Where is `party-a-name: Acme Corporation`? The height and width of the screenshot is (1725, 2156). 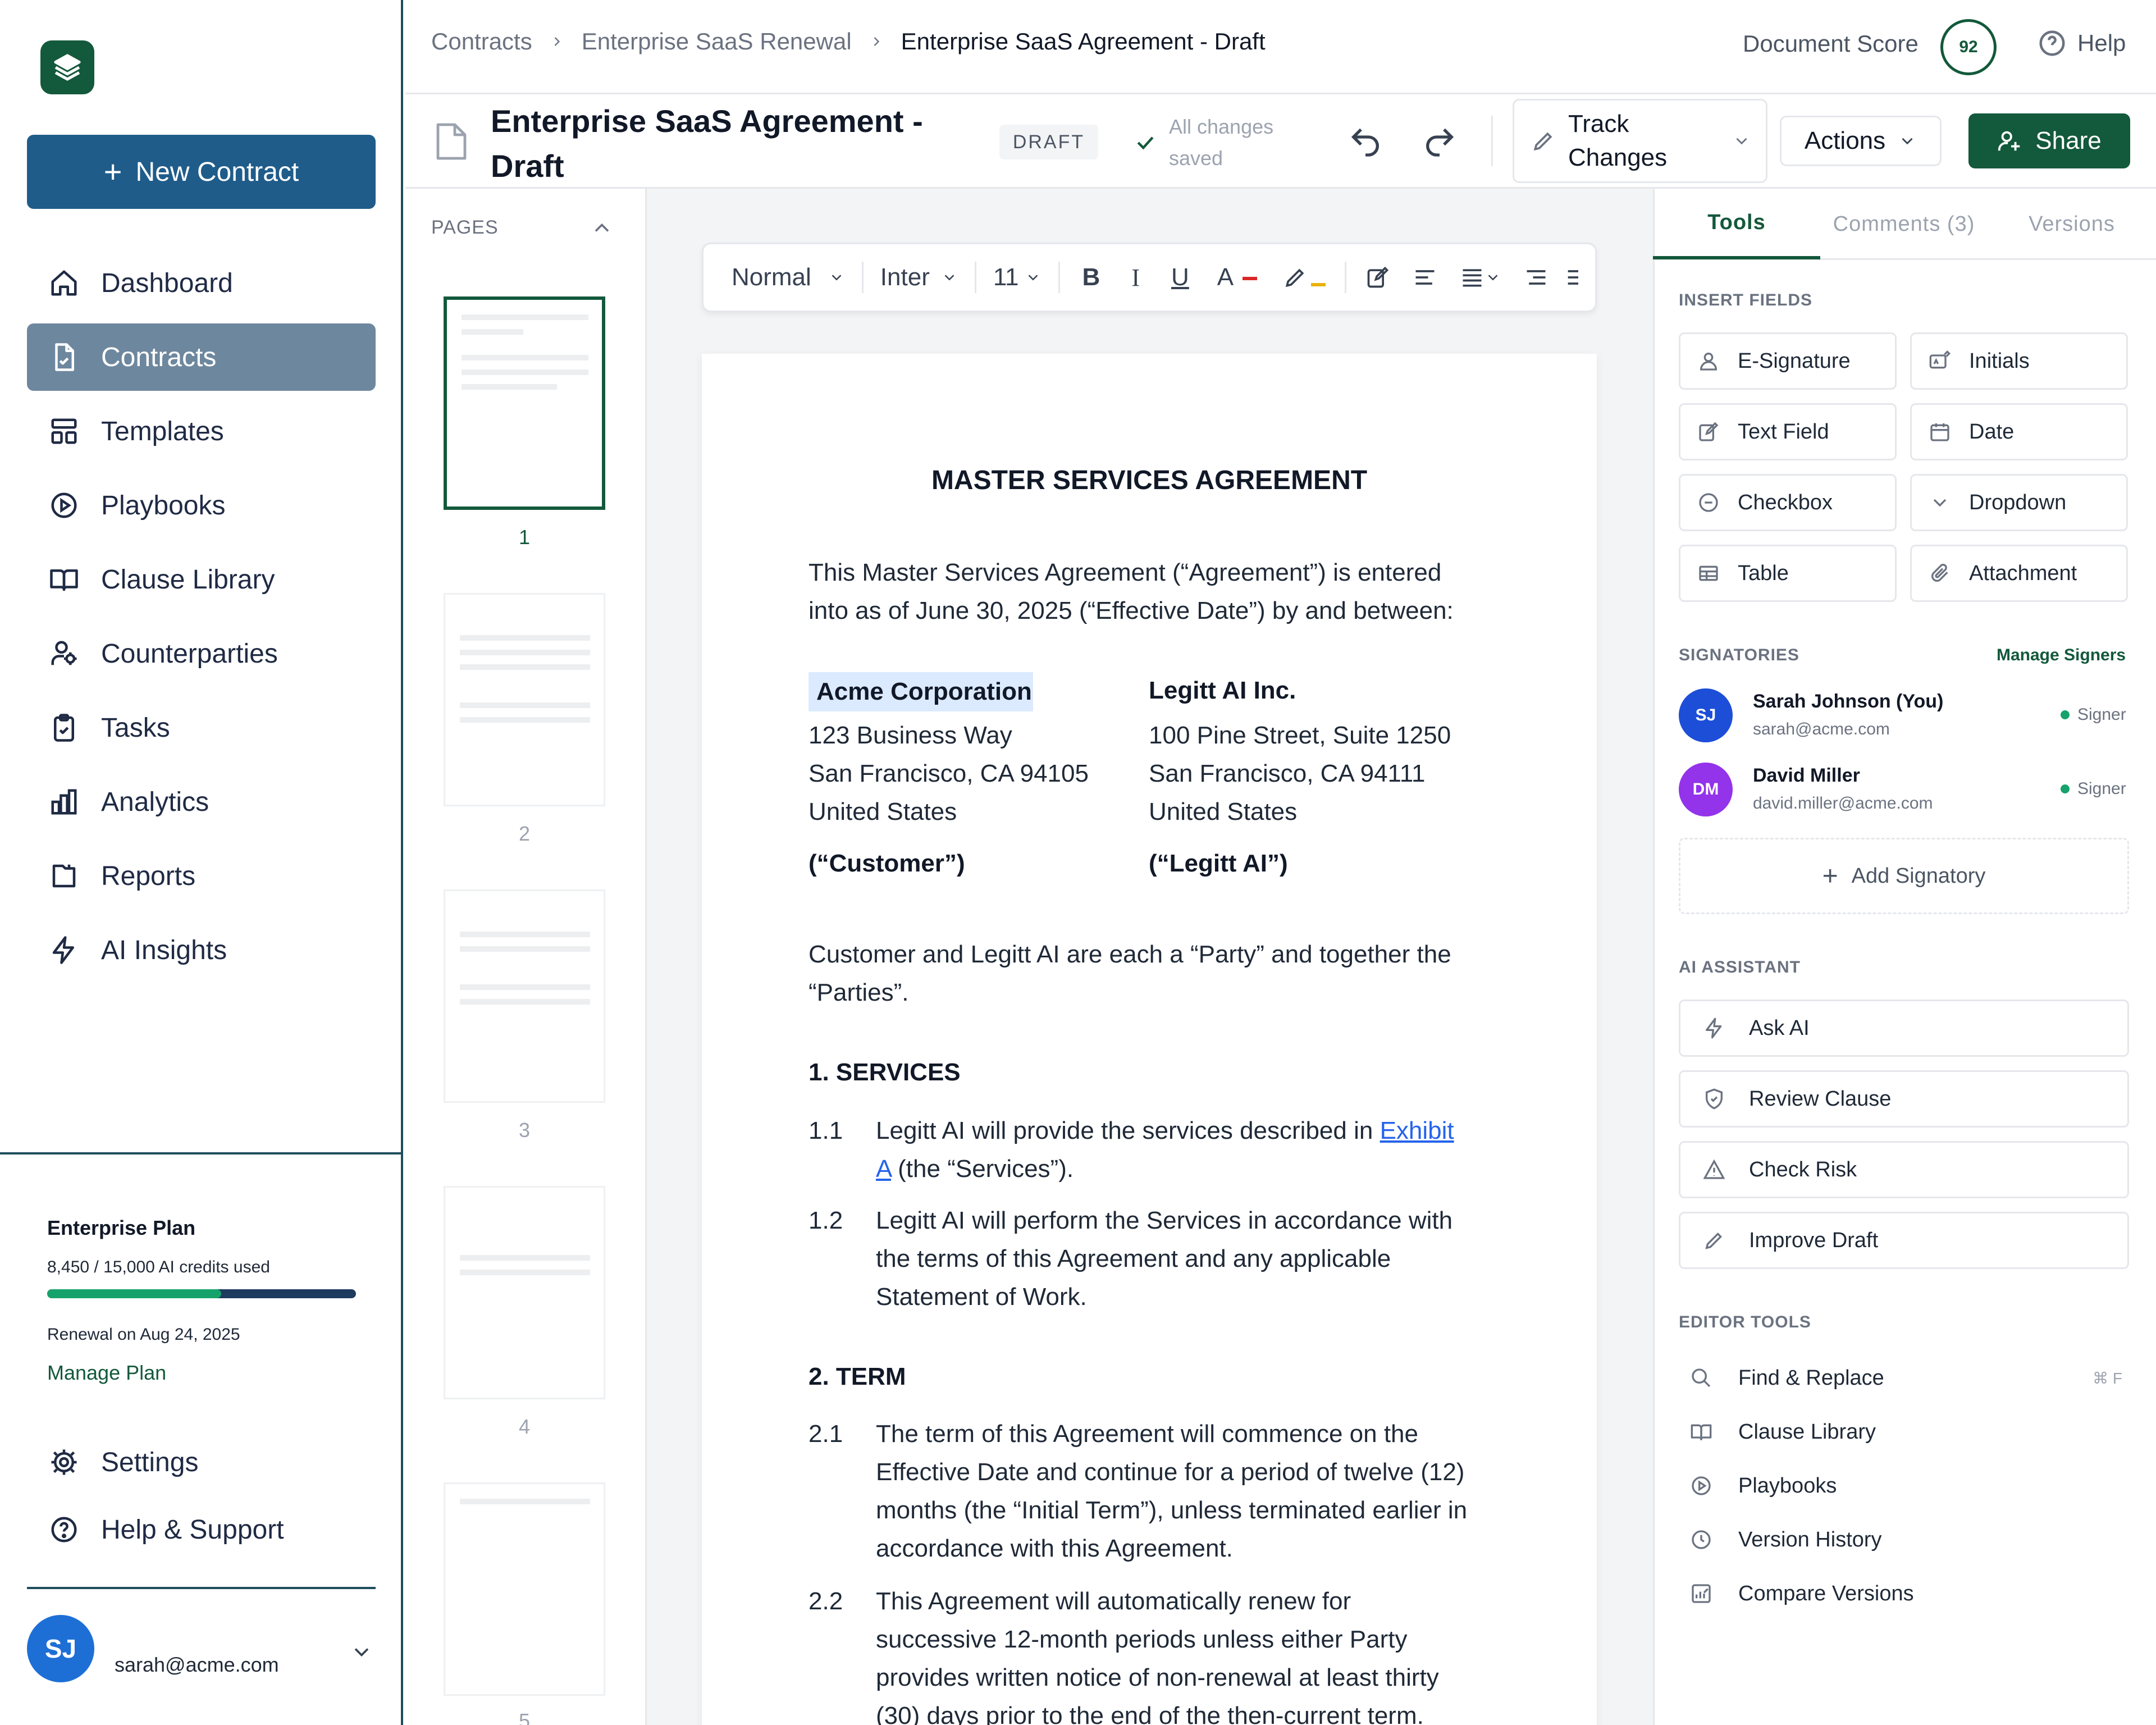
party-a-name: Acme Corporation is located at coordinates (924, 692).